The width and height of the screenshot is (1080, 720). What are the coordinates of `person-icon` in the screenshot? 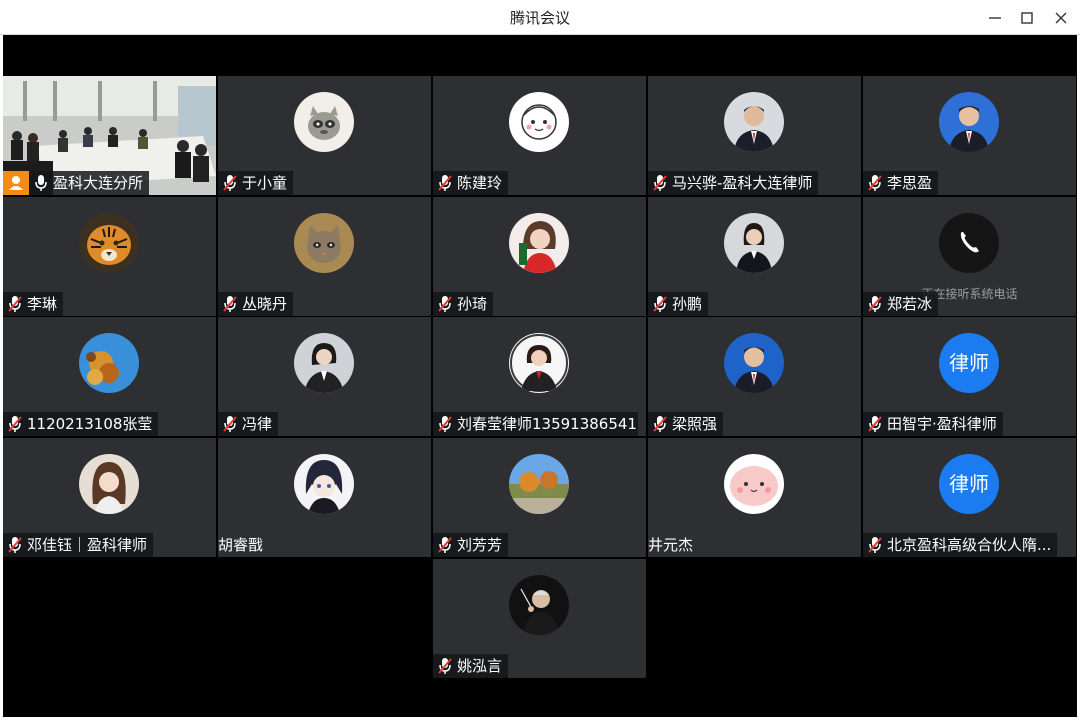 It's located at (16, 183).